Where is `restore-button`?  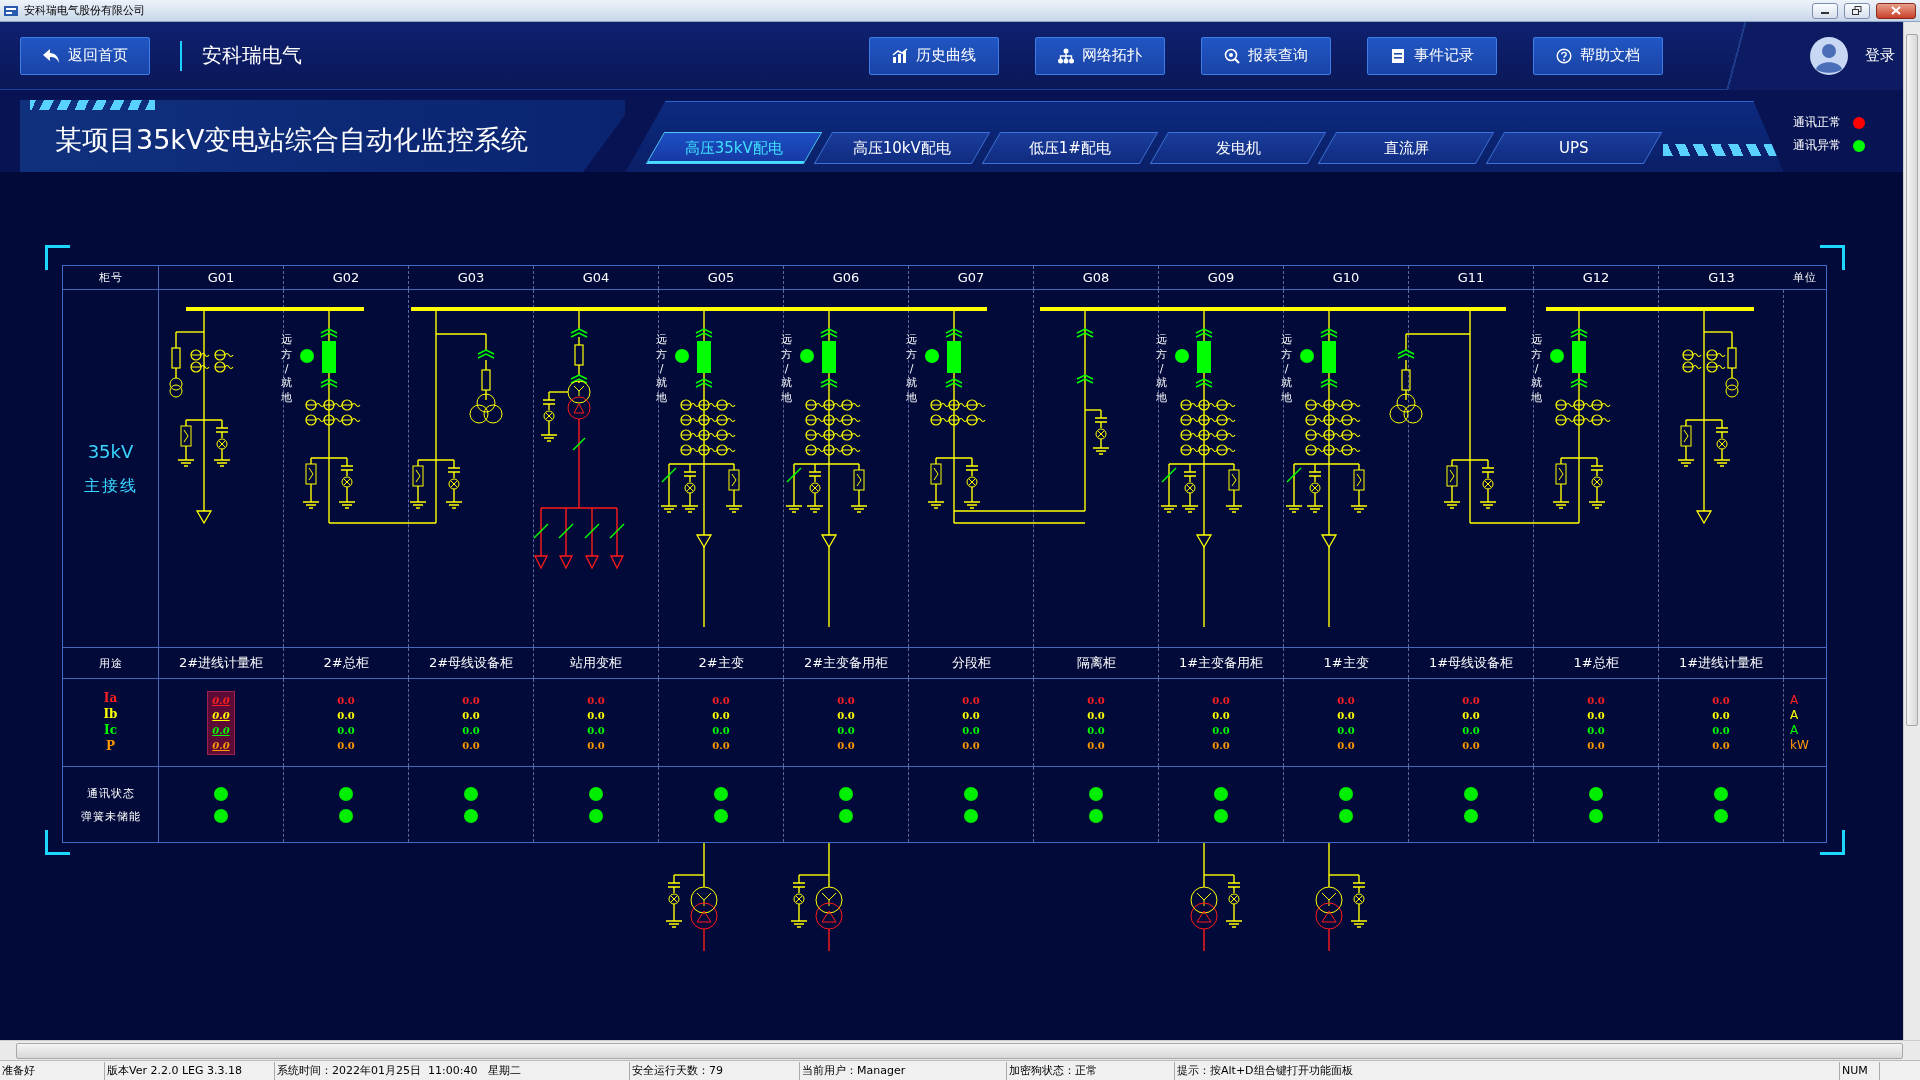 restore-button is located at coordinates (1857, 10).